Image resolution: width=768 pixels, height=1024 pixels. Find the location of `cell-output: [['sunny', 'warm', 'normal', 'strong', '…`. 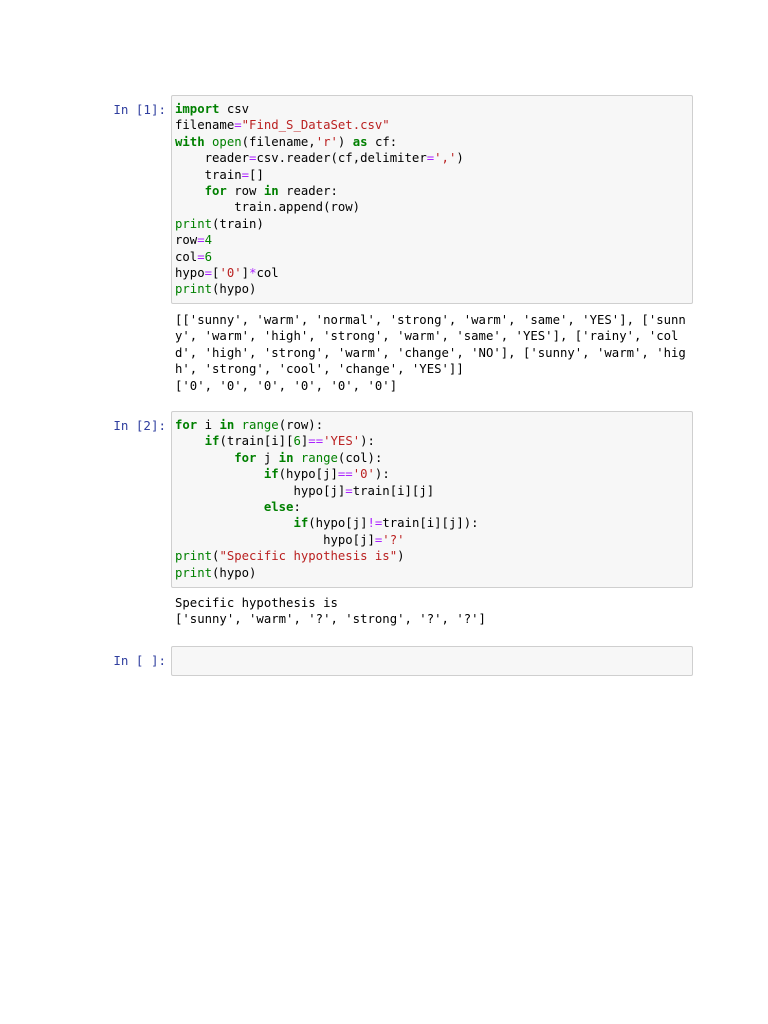

cell-output: [['sunny', 'warm', 'normal', 'strong', '… is located at coordinates (432, 353).